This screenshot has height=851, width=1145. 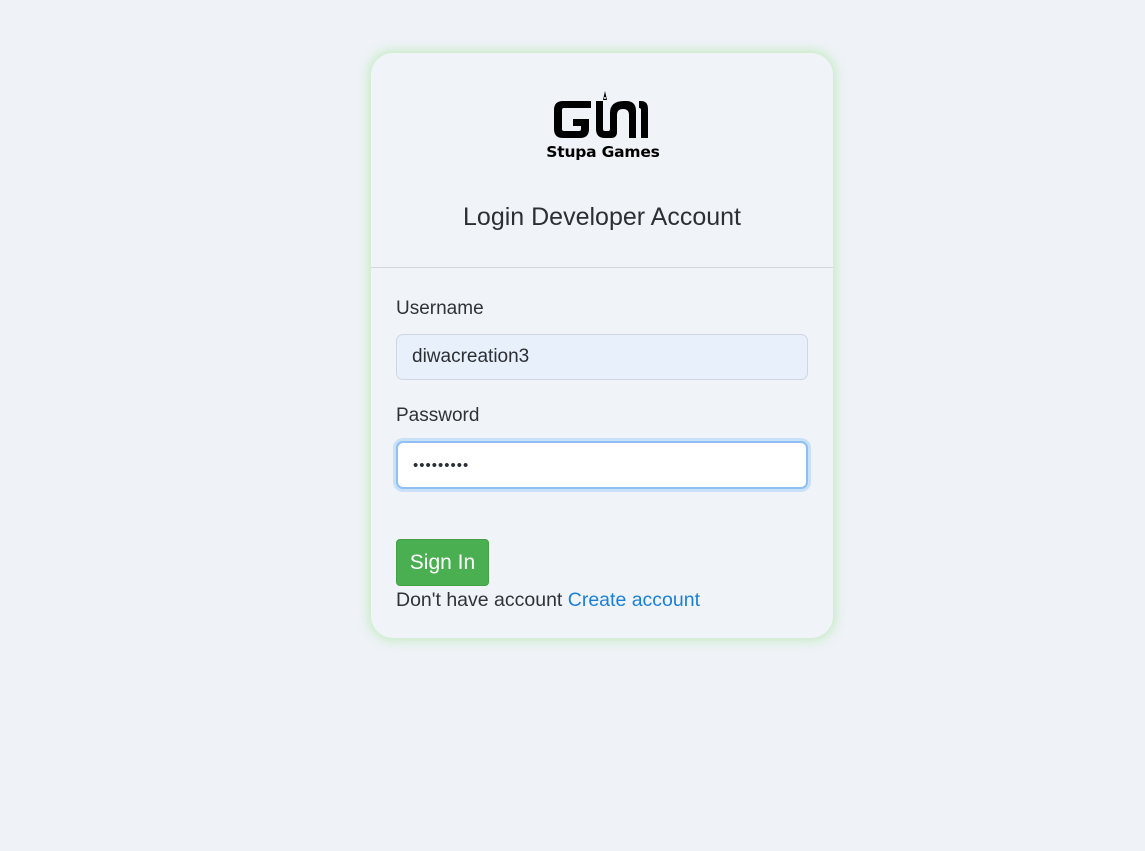 I want to click on username-input, so click(x=602, y=357).